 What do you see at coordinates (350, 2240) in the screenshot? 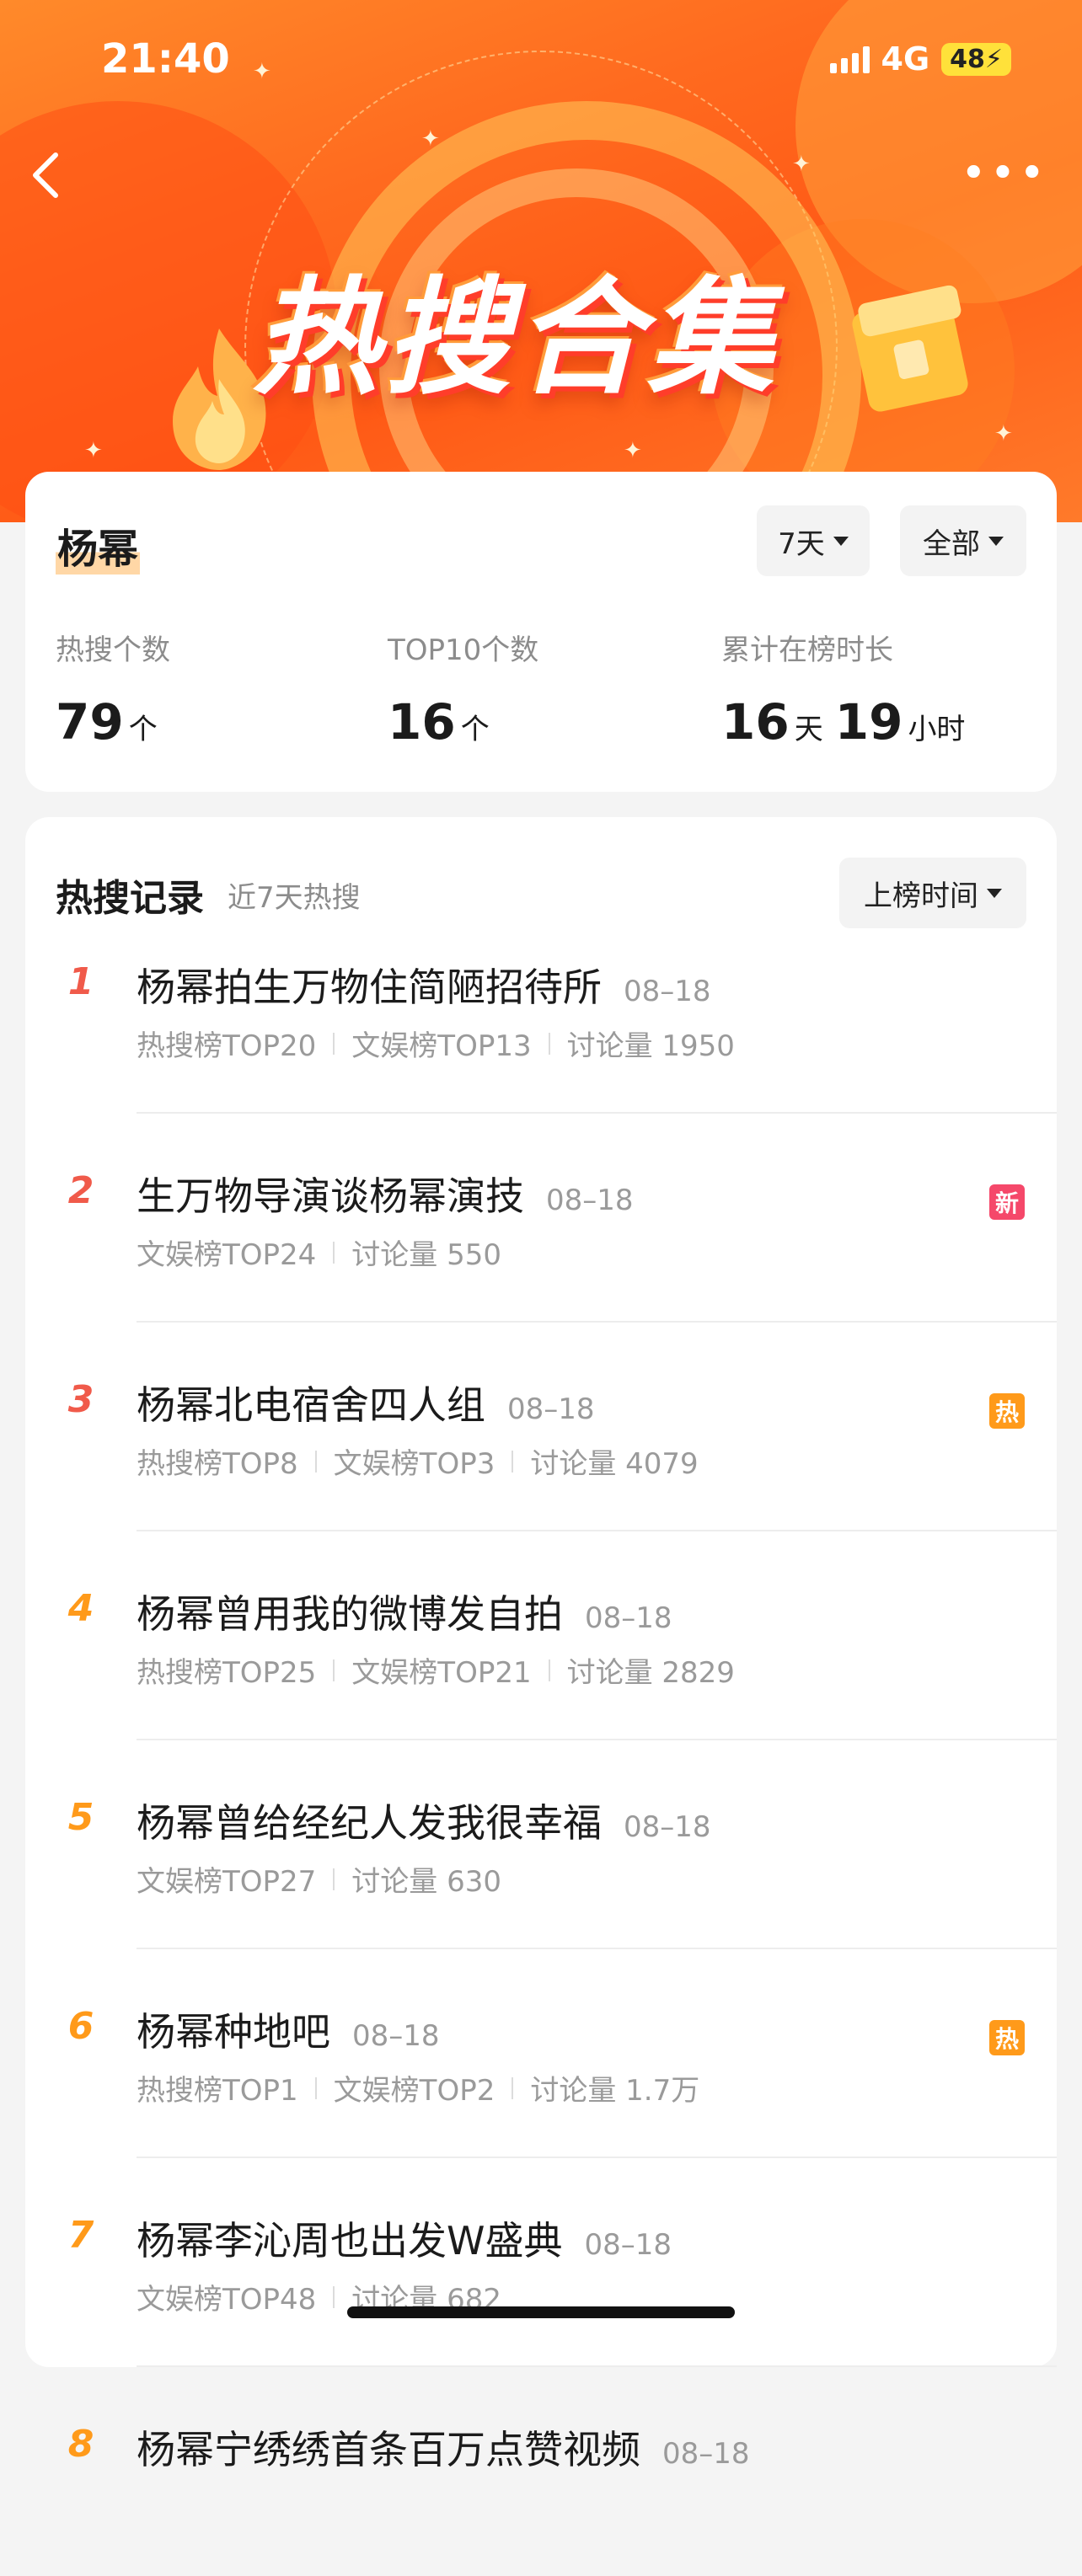
I see `item-title: 杨幂李沁周也出发W盛典` at bounding box center [350, 2240].